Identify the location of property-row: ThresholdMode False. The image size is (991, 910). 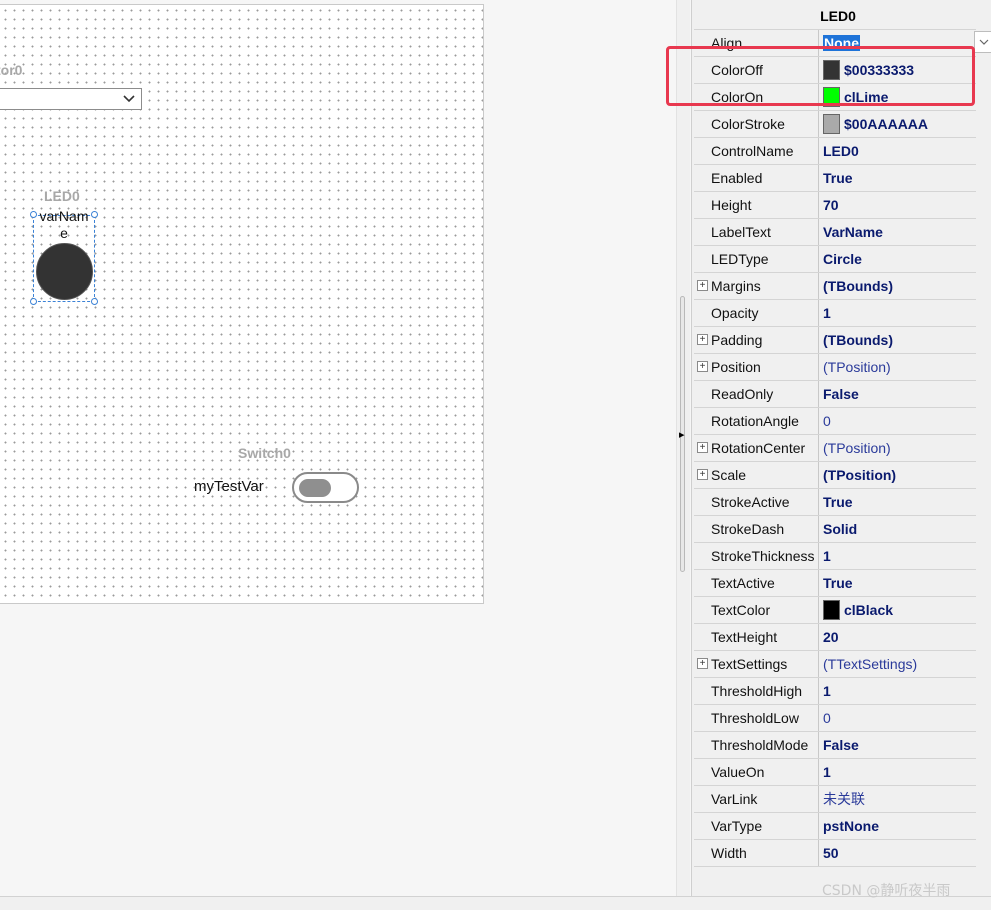
(835, 745).